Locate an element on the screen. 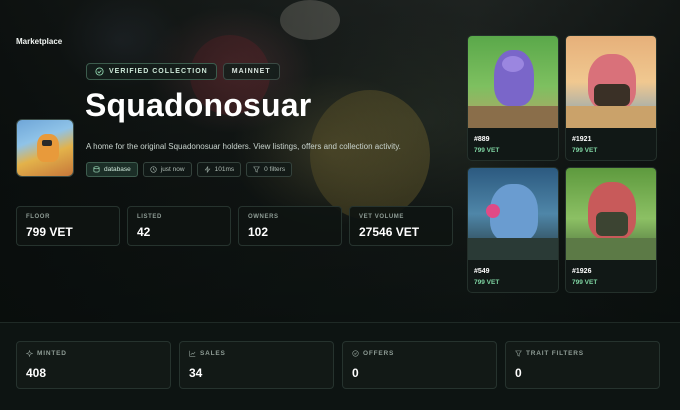 The height and width of the screenshot is (410, 680). breadcrumb: Marketplace is located at coordinates (39, 41).